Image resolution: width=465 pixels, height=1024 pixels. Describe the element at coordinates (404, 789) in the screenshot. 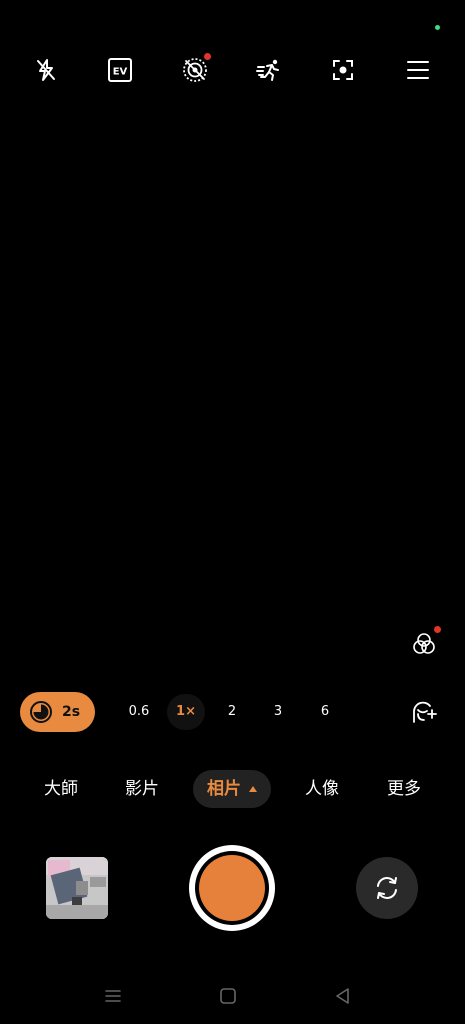

I see `mode-more: 更多` at that location.